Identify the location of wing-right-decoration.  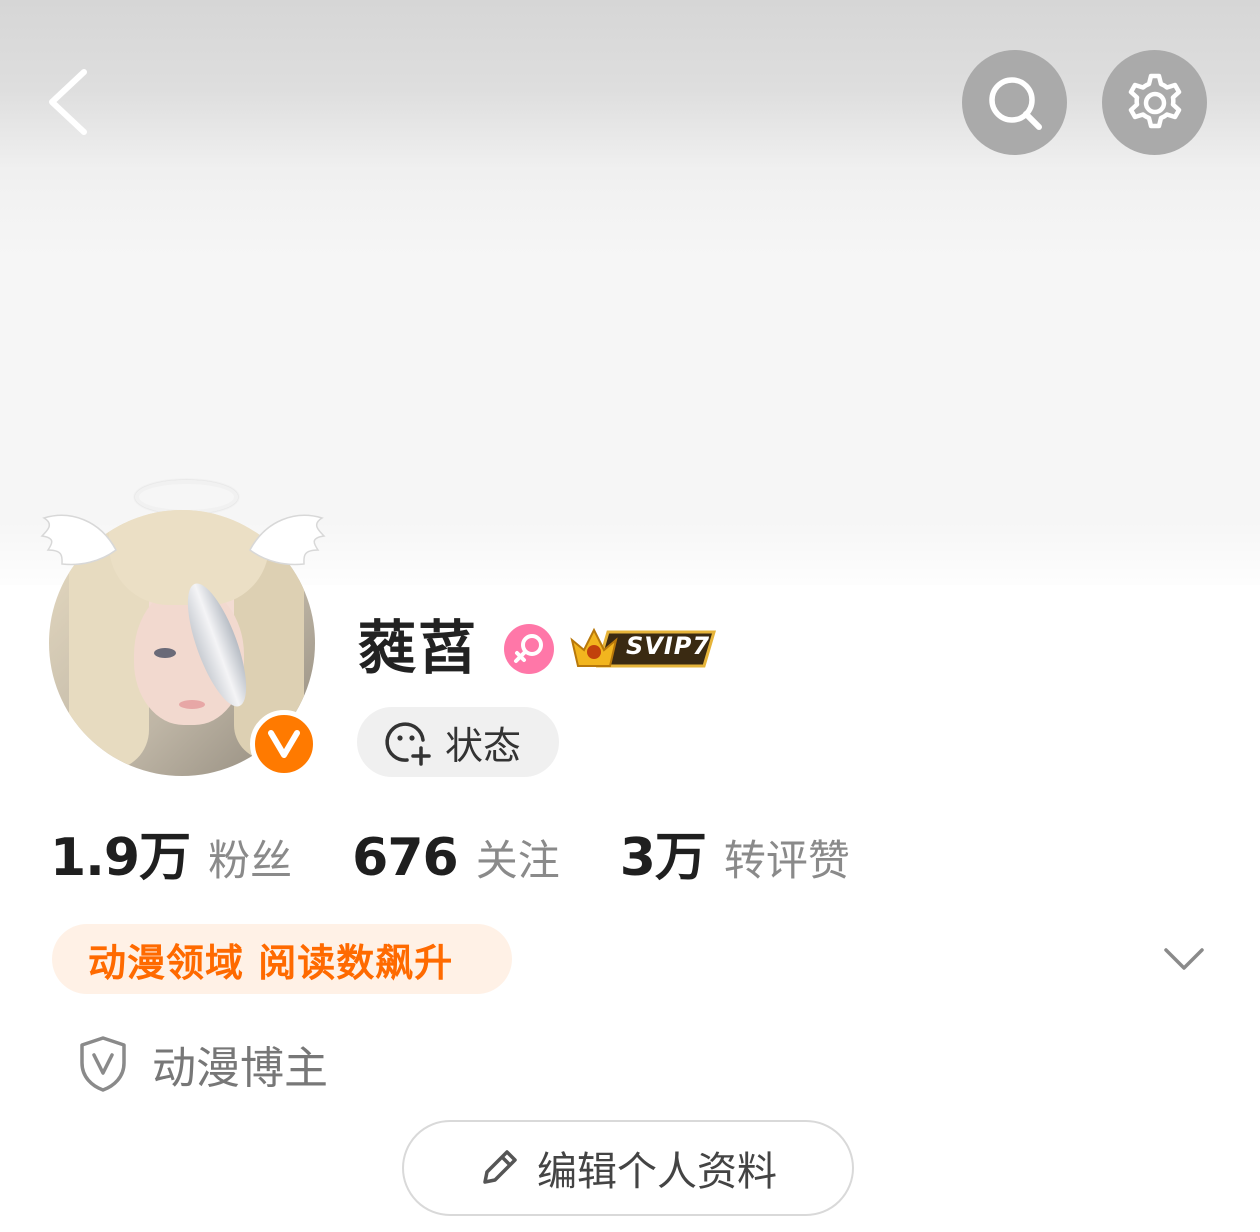
(287, 540).